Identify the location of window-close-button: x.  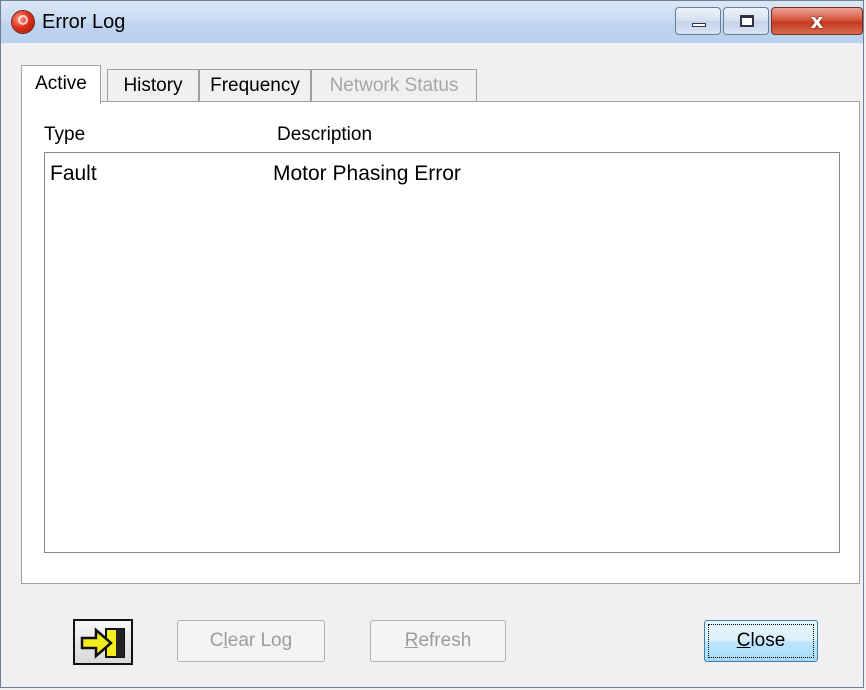
(817, 21).